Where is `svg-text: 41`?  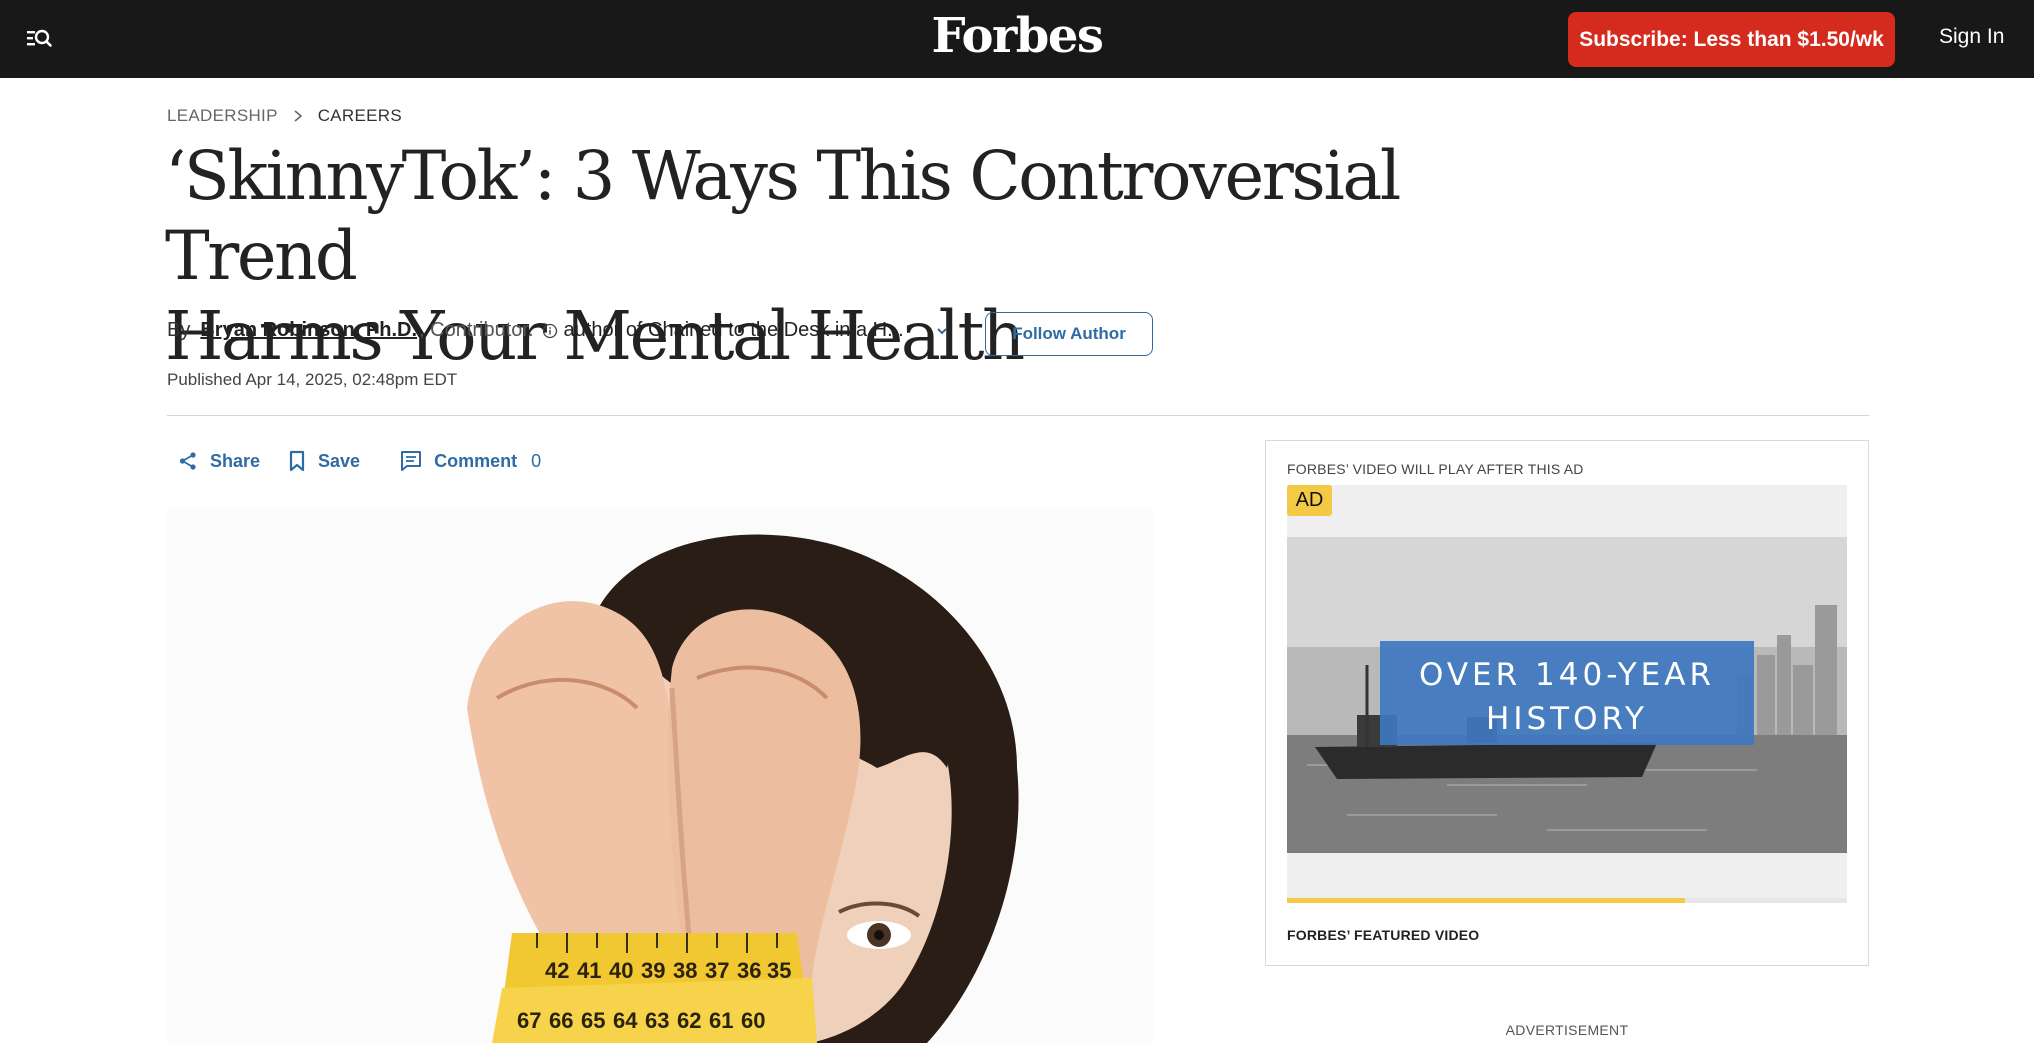 svg-text: 41 is located at coordinates (589, 970).